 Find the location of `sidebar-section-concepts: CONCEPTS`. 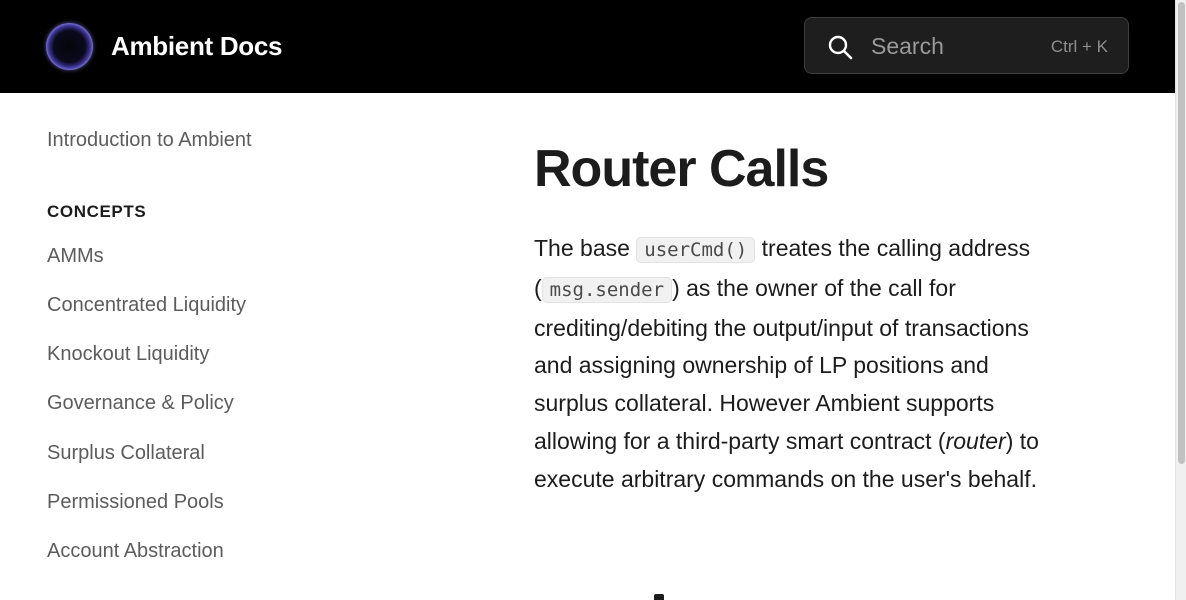

sidebar-section-concepts: CONCEPTS is located at coordinates (97, 211).